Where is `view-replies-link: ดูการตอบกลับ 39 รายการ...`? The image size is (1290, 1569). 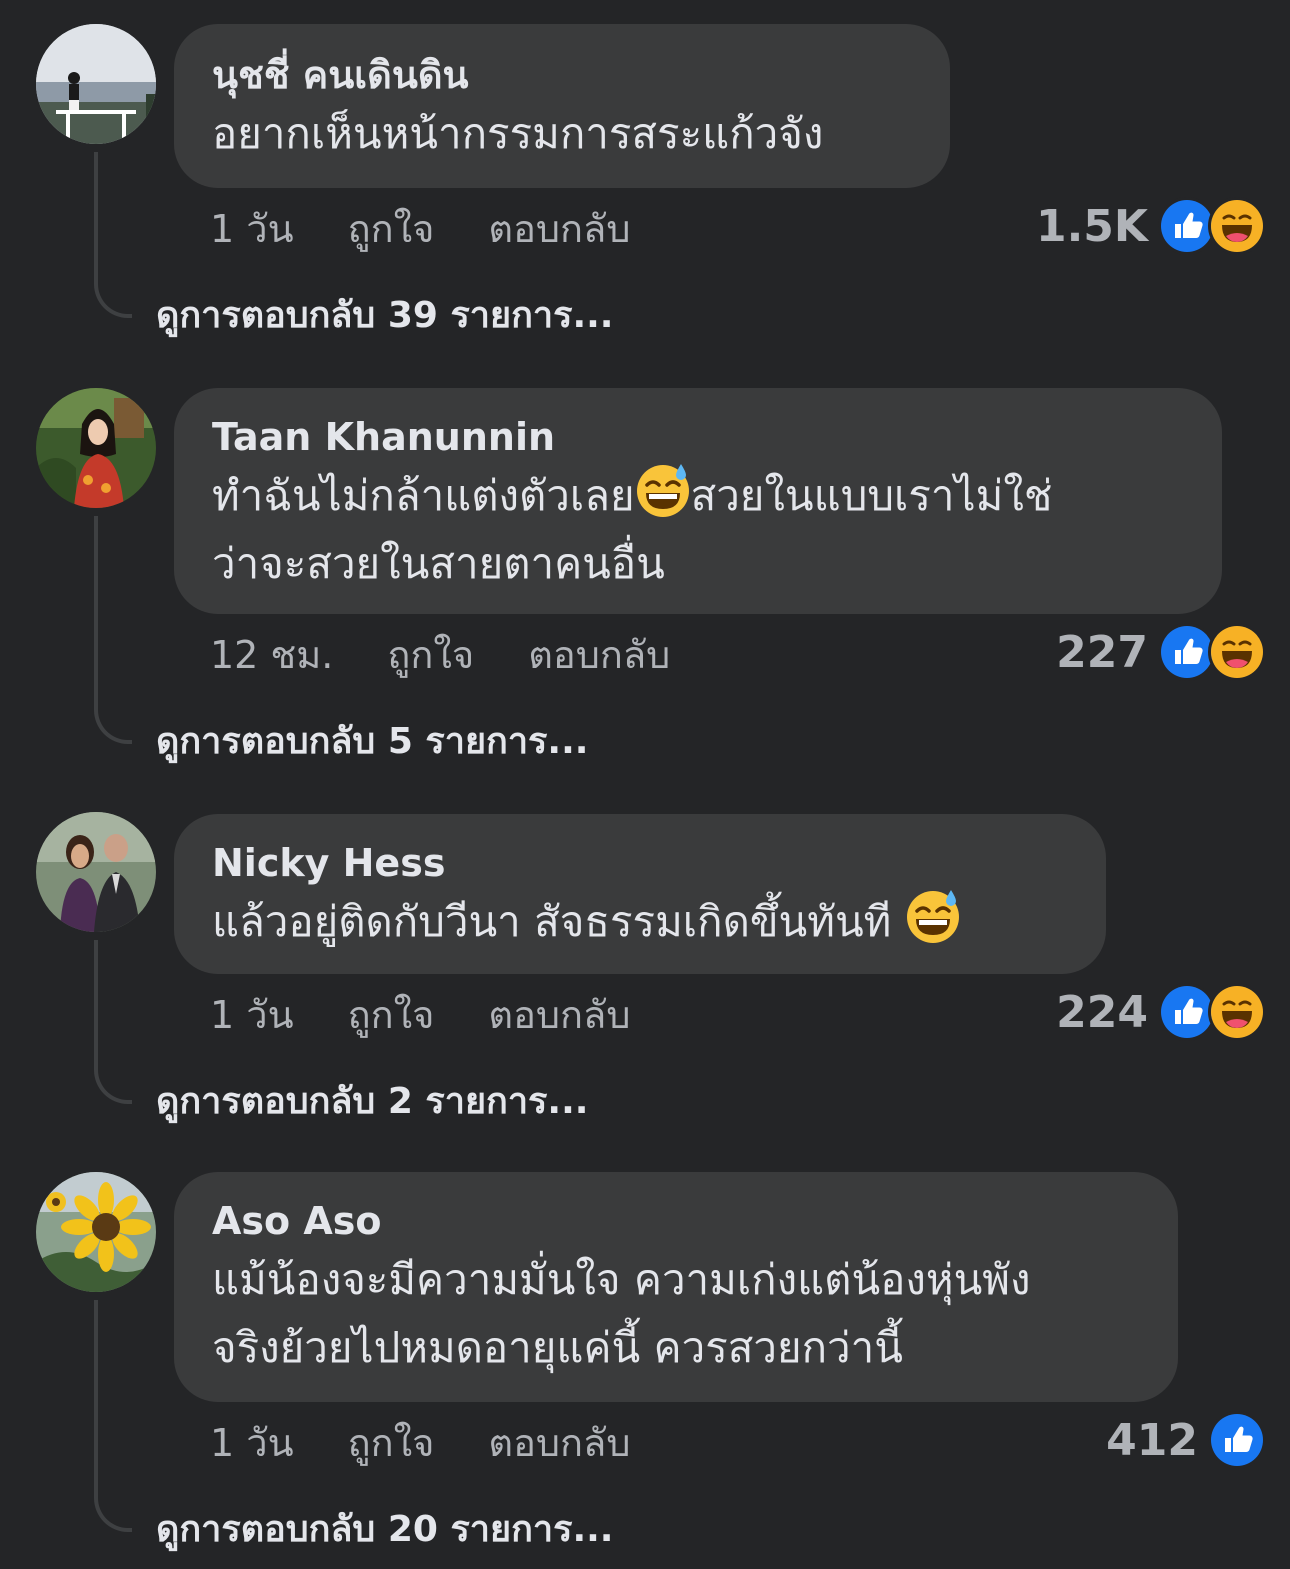 view-replies-link: ดูการตอบกลับ 39 รายการ... is located at coordinates (384, 314).